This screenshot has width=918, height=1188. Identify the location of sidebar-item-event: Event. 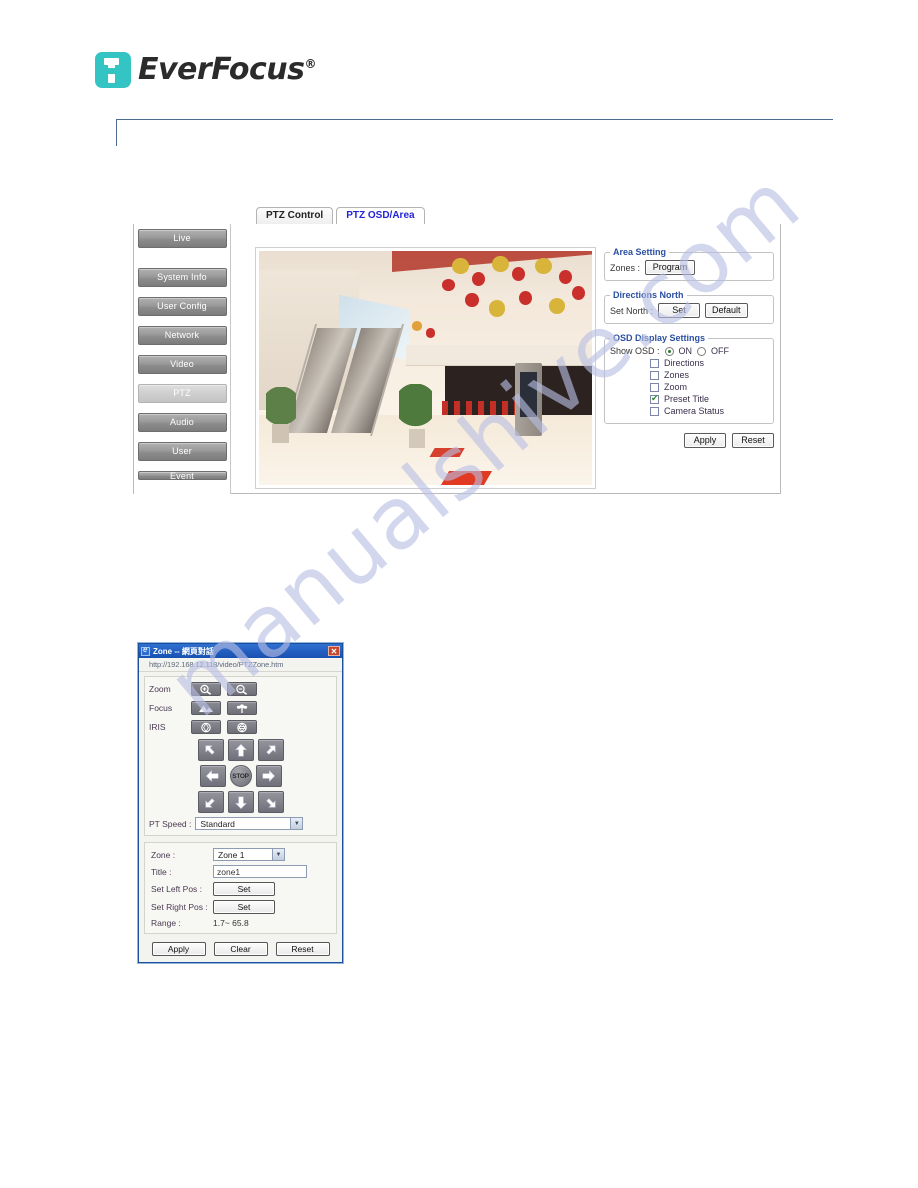
(182, 475).